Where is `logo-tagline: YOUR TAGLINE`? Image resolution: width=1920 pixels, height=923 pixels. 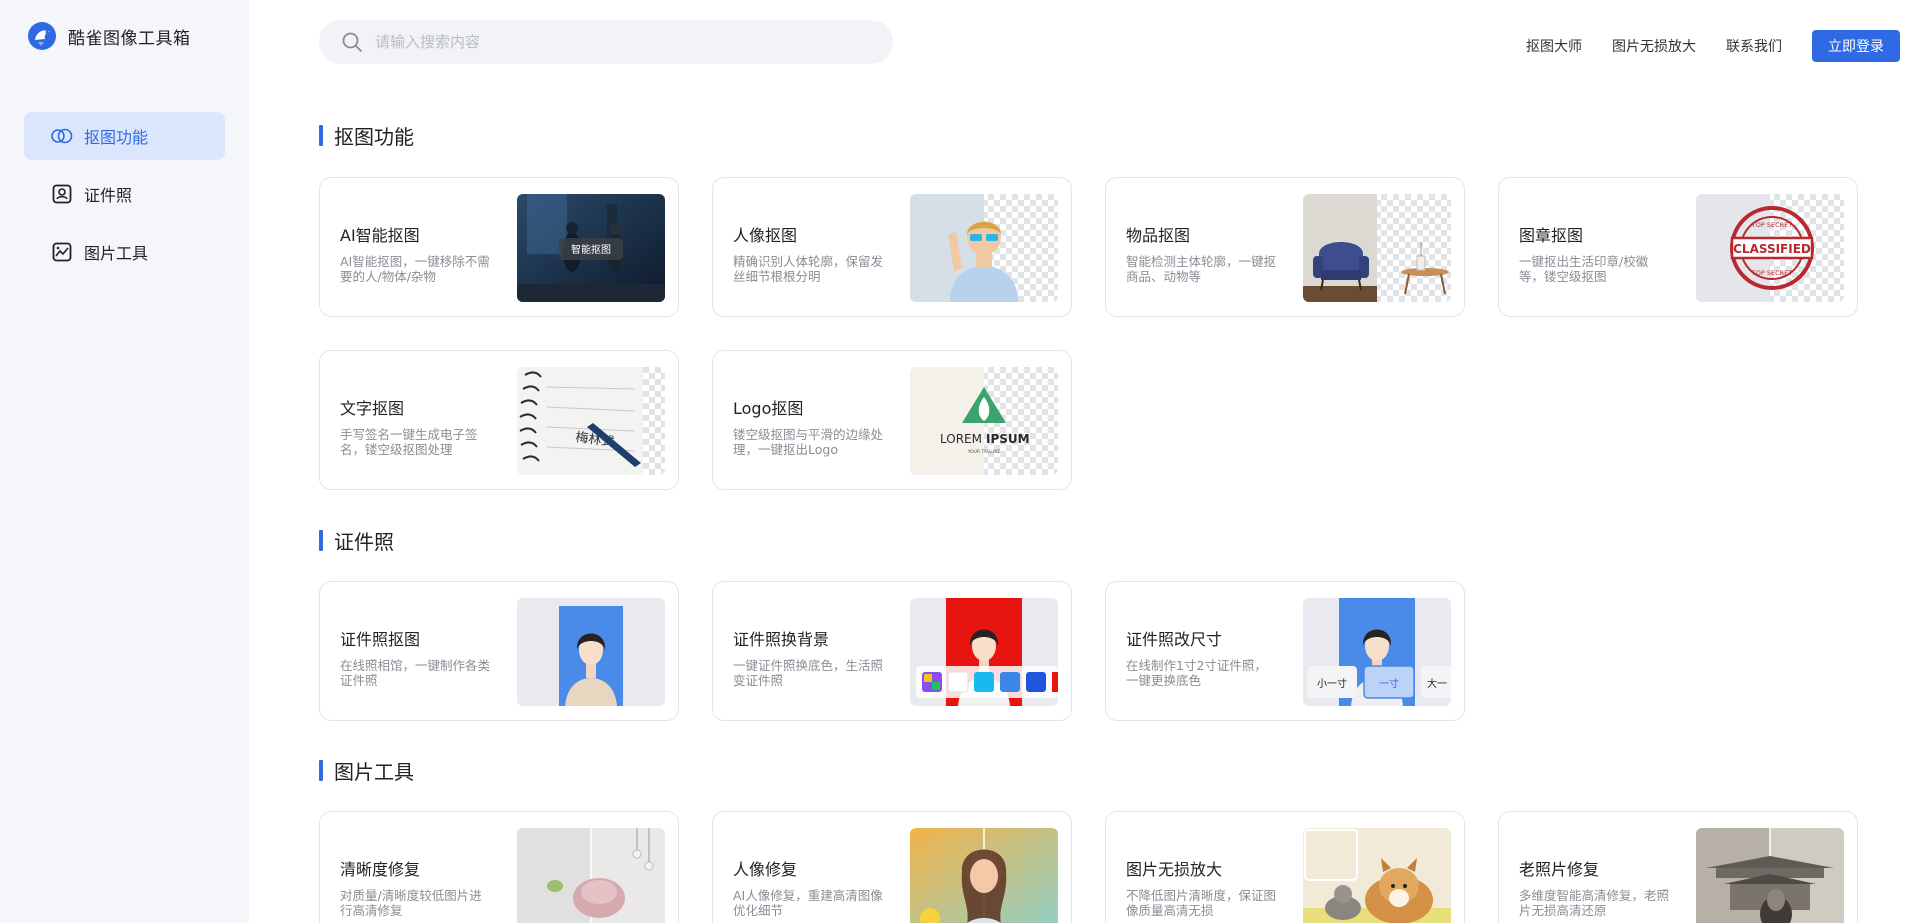
logo-tagline: YOUR TAGLINE is located at coordinates (984, 452).